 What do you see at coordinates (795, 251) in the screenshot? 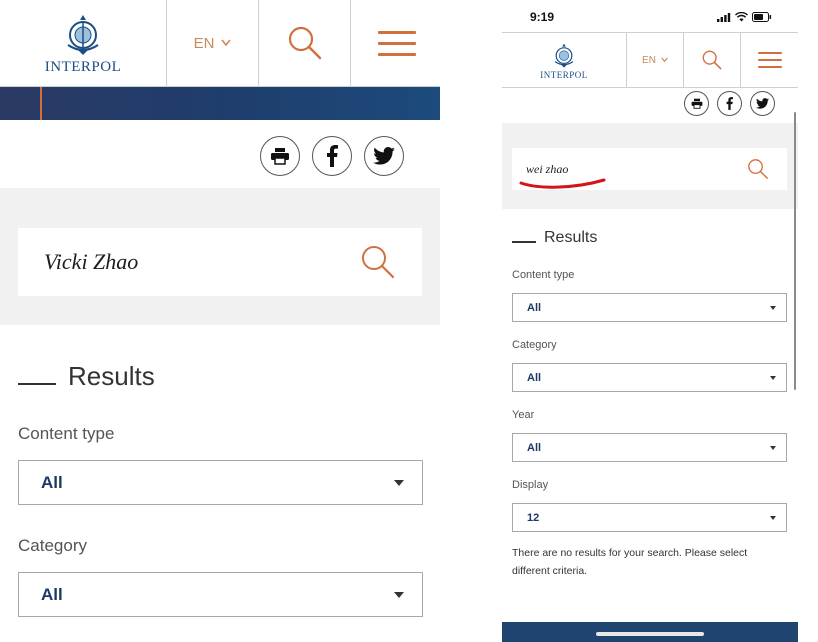
I see `scrollbar` at bounding box center [795, 251].